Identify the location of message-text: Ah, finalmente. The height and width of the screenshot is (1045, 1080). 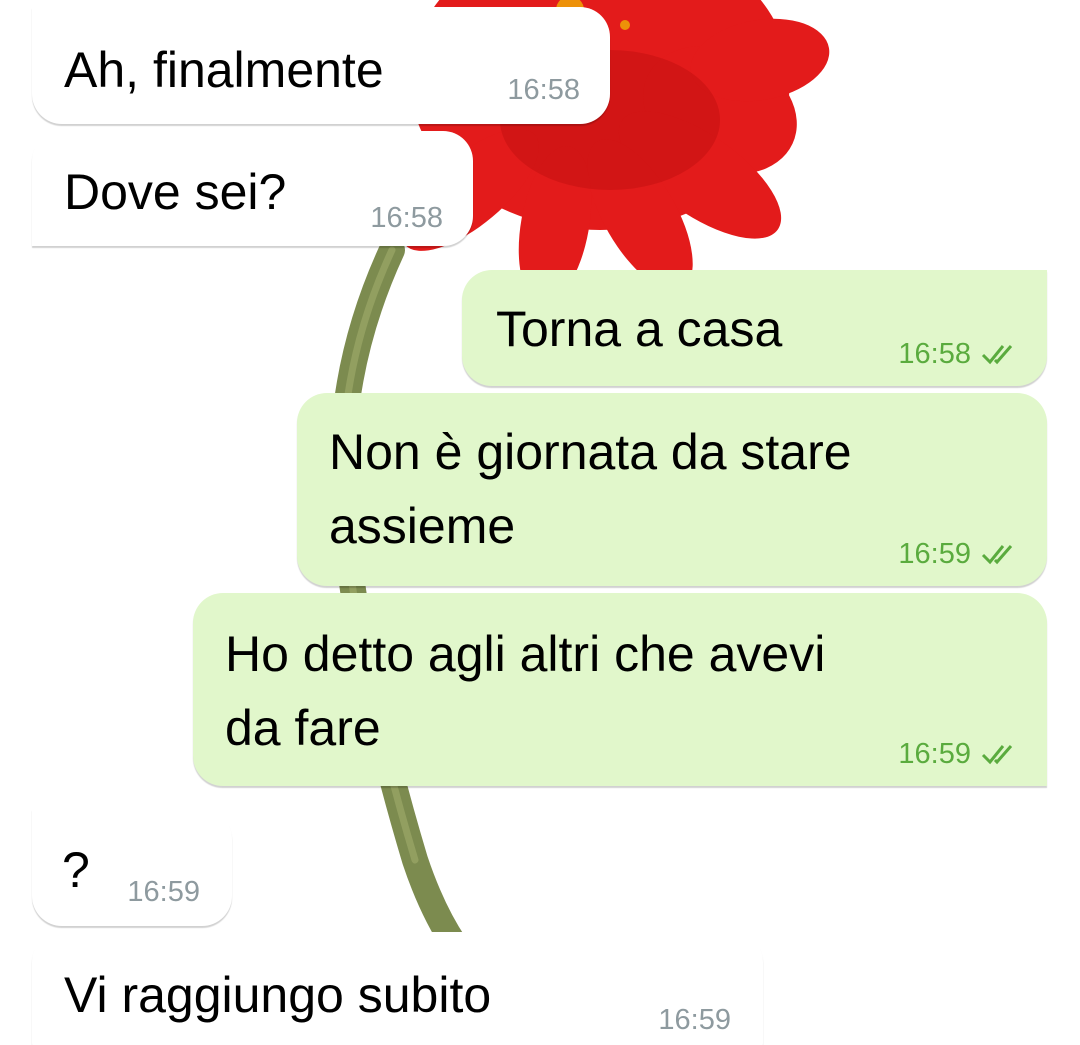
(224, 70).